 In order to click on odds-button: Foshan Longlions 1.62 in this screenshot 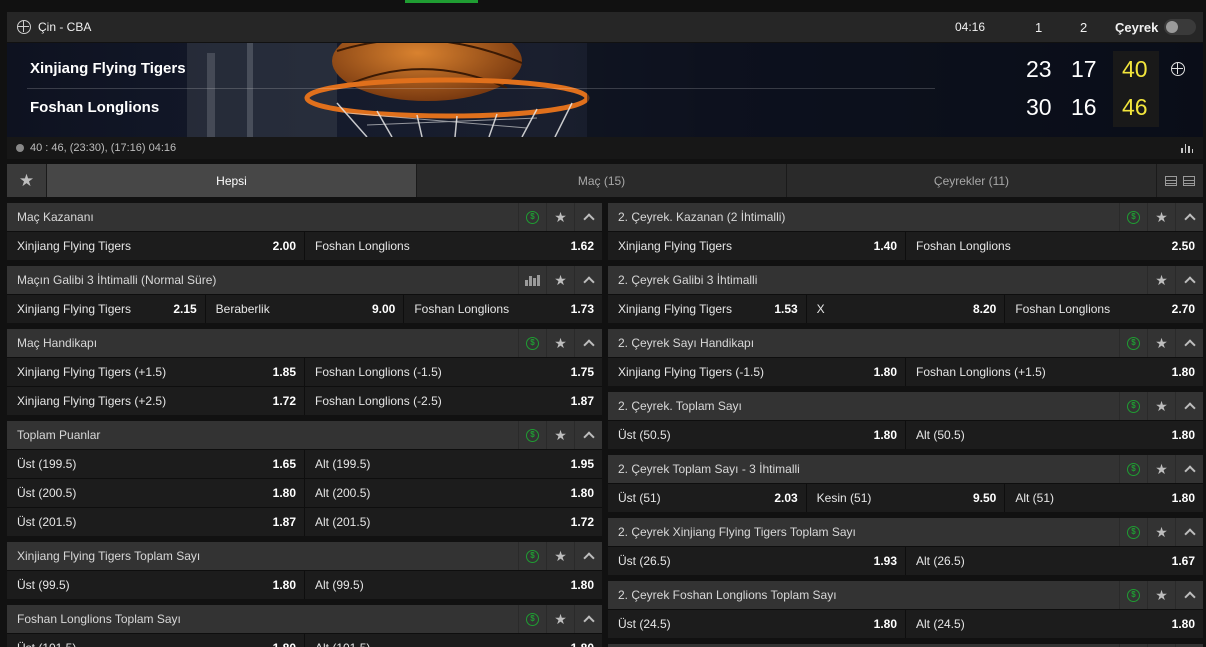, I will do `click(453, 246)`.